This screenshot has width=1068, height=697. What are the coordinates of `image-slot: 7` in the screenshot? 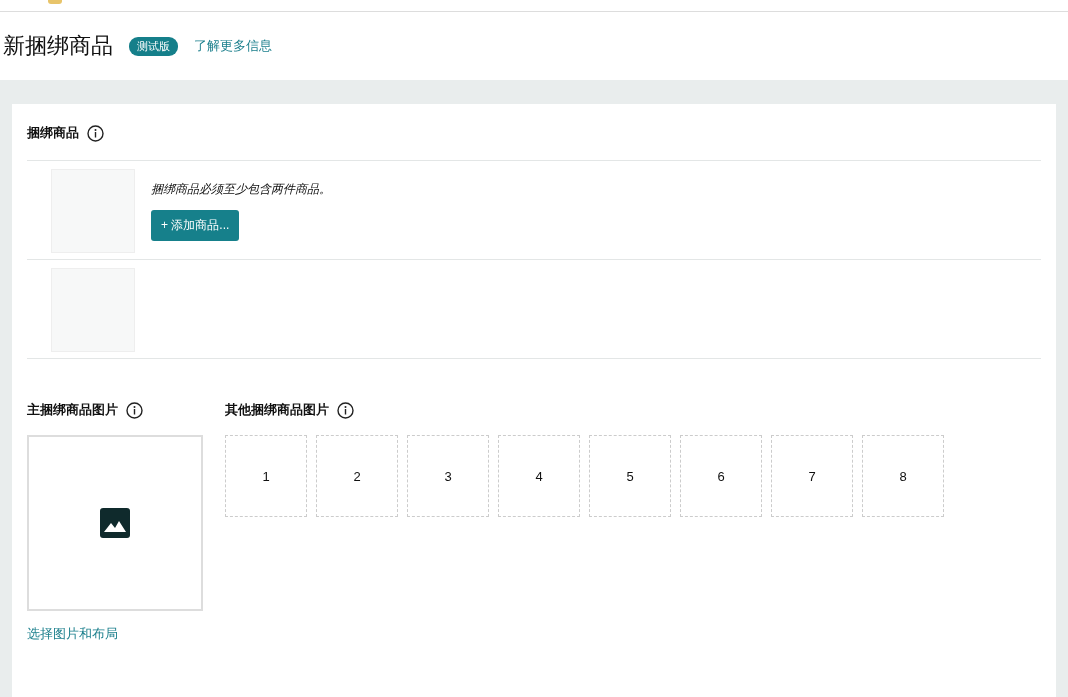 It's located at (812, 476).